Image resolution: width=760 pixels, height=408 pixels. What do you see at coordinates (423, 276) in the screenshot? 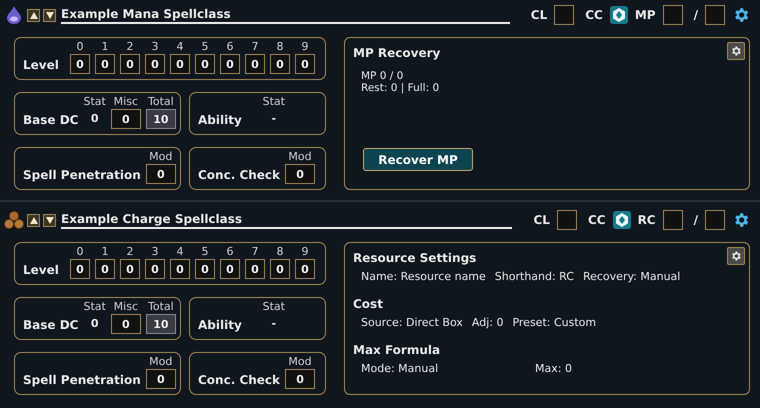
I see `setting-text: Name: Resource name` at bounding box center [423, 276].